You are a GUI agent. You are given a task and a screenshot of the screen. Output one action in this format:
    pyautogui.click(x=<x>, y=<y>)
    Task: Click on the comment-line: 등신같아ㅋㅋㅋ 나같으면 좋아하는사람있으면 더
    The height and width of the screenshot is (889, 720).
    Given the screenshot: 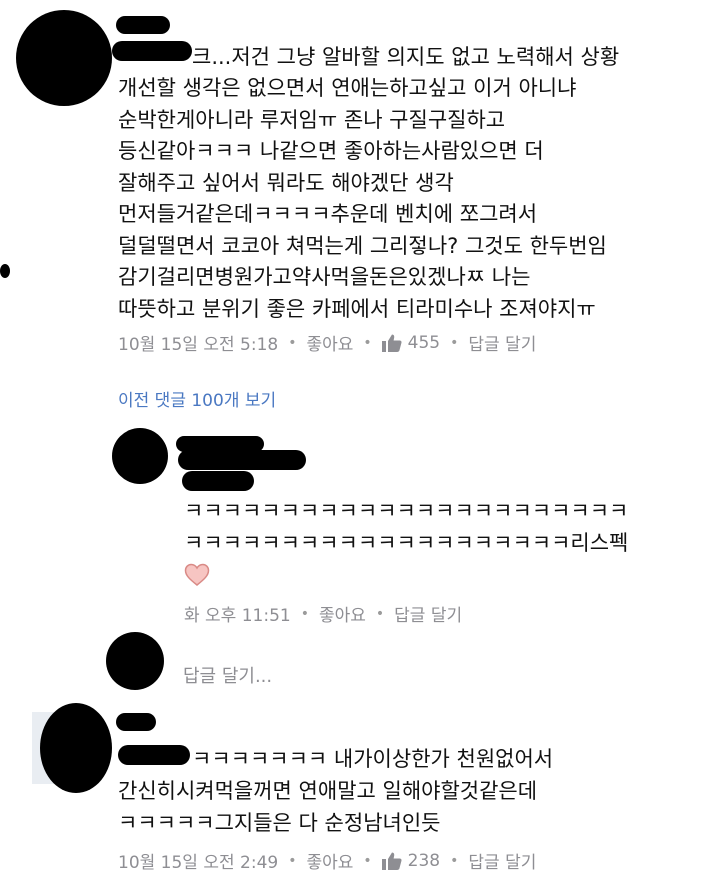 What is the action you would take?
    pyautogui.click(x=331, y=151)
    